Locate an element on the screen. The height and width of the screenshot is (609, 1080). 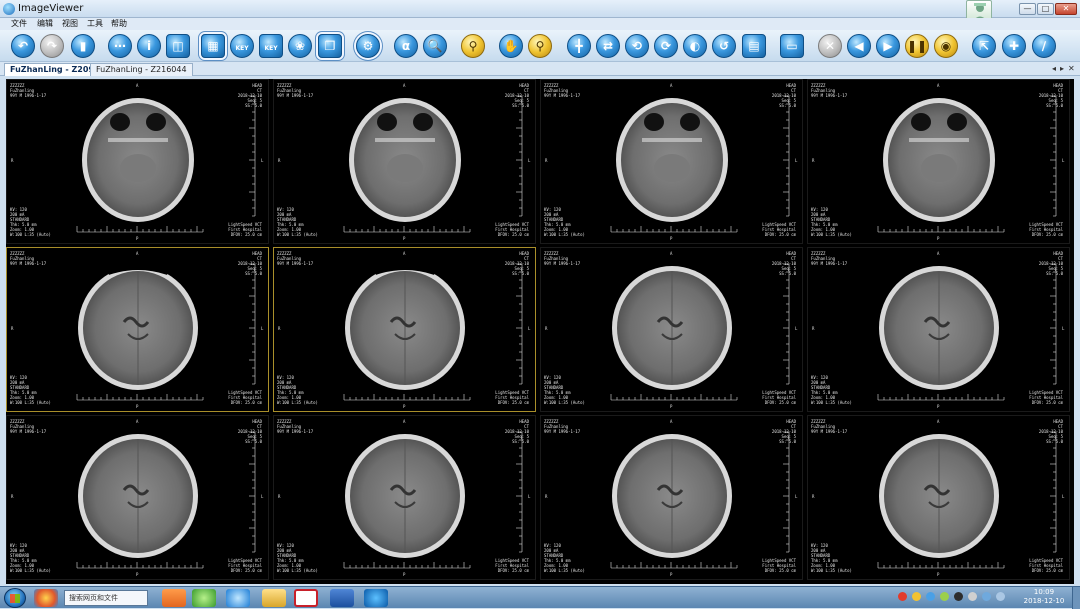
key-series-icon: KEY is located at coordinates (271, 46).